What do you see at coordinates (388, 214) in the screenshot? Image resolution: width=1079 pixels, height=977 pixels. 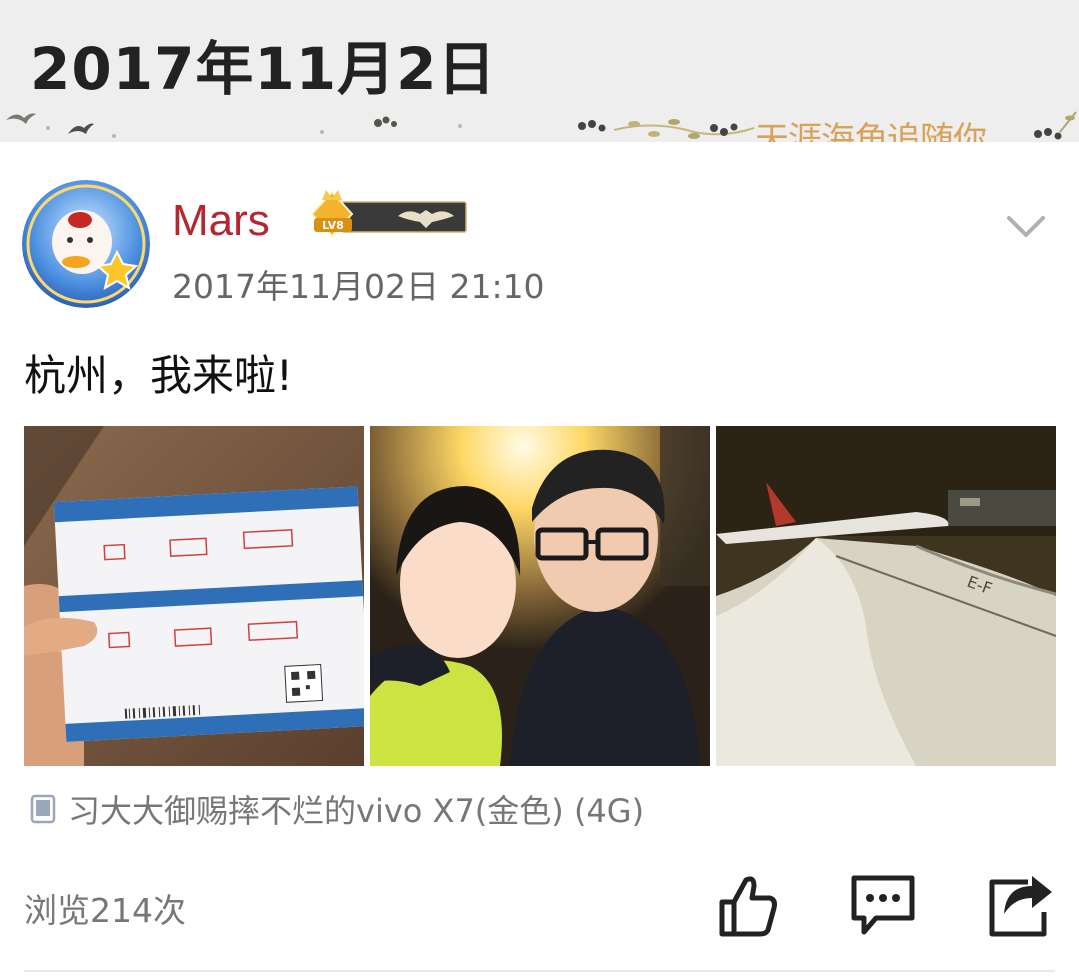 I see `level-badge-icon: LV8` at bounding box center [388, 214].